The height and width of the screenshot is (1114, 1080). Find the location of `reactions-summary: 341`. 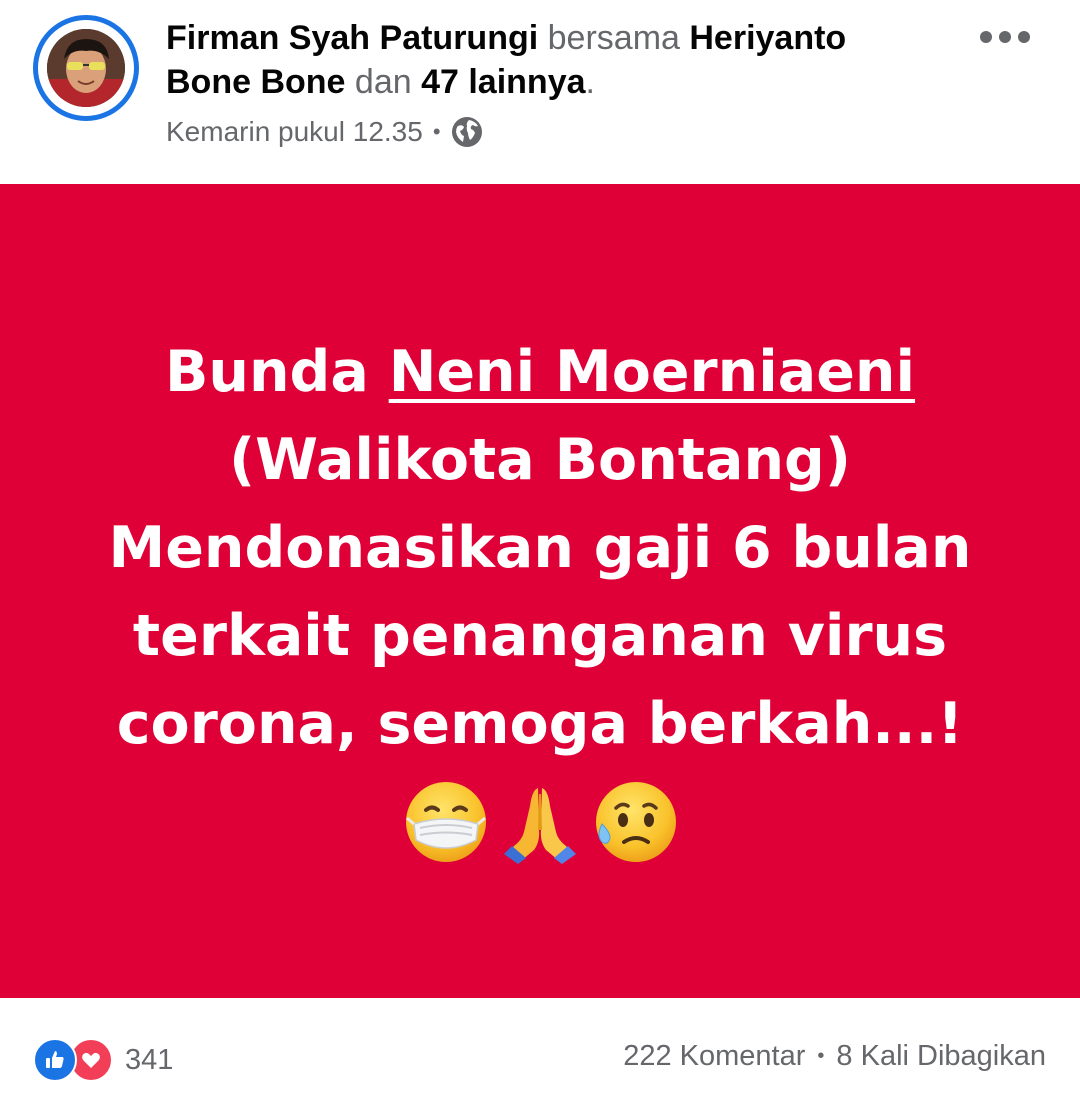

reactions-summary: 341 is located at coordinates (103, 1060).